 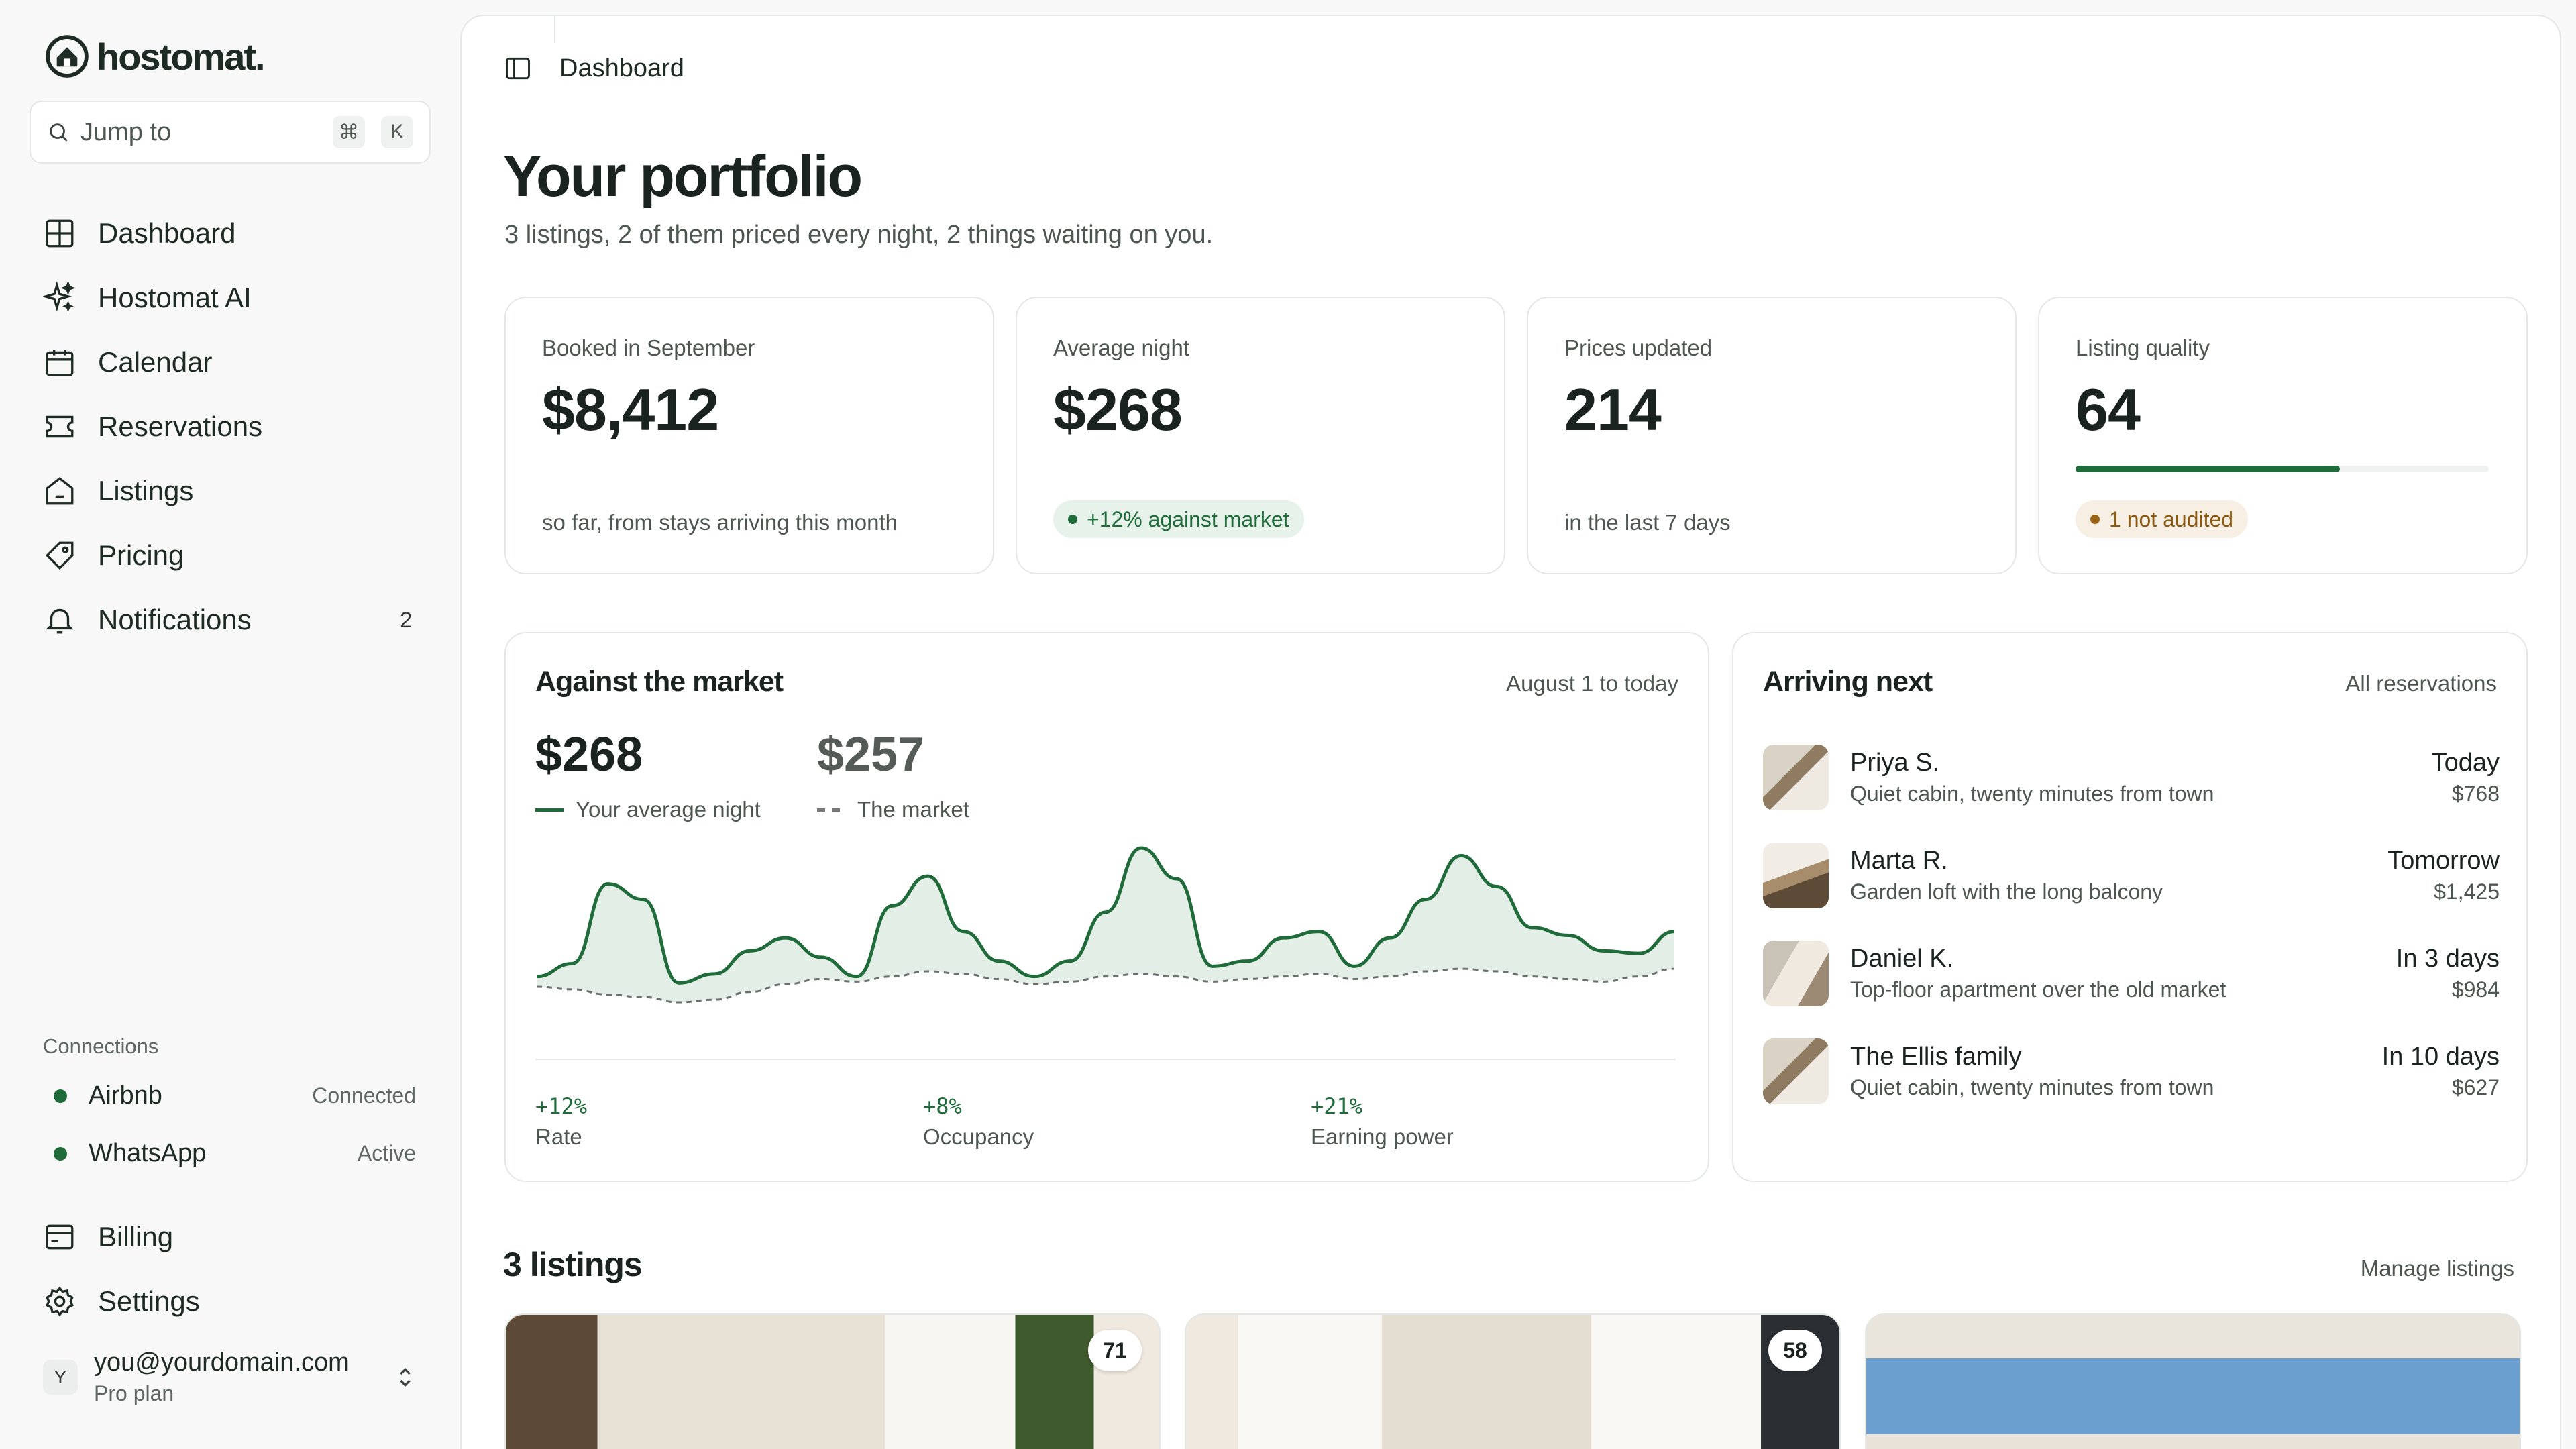 I want to click on connection-name: WhatsApp, so click(x=148, y=1153).